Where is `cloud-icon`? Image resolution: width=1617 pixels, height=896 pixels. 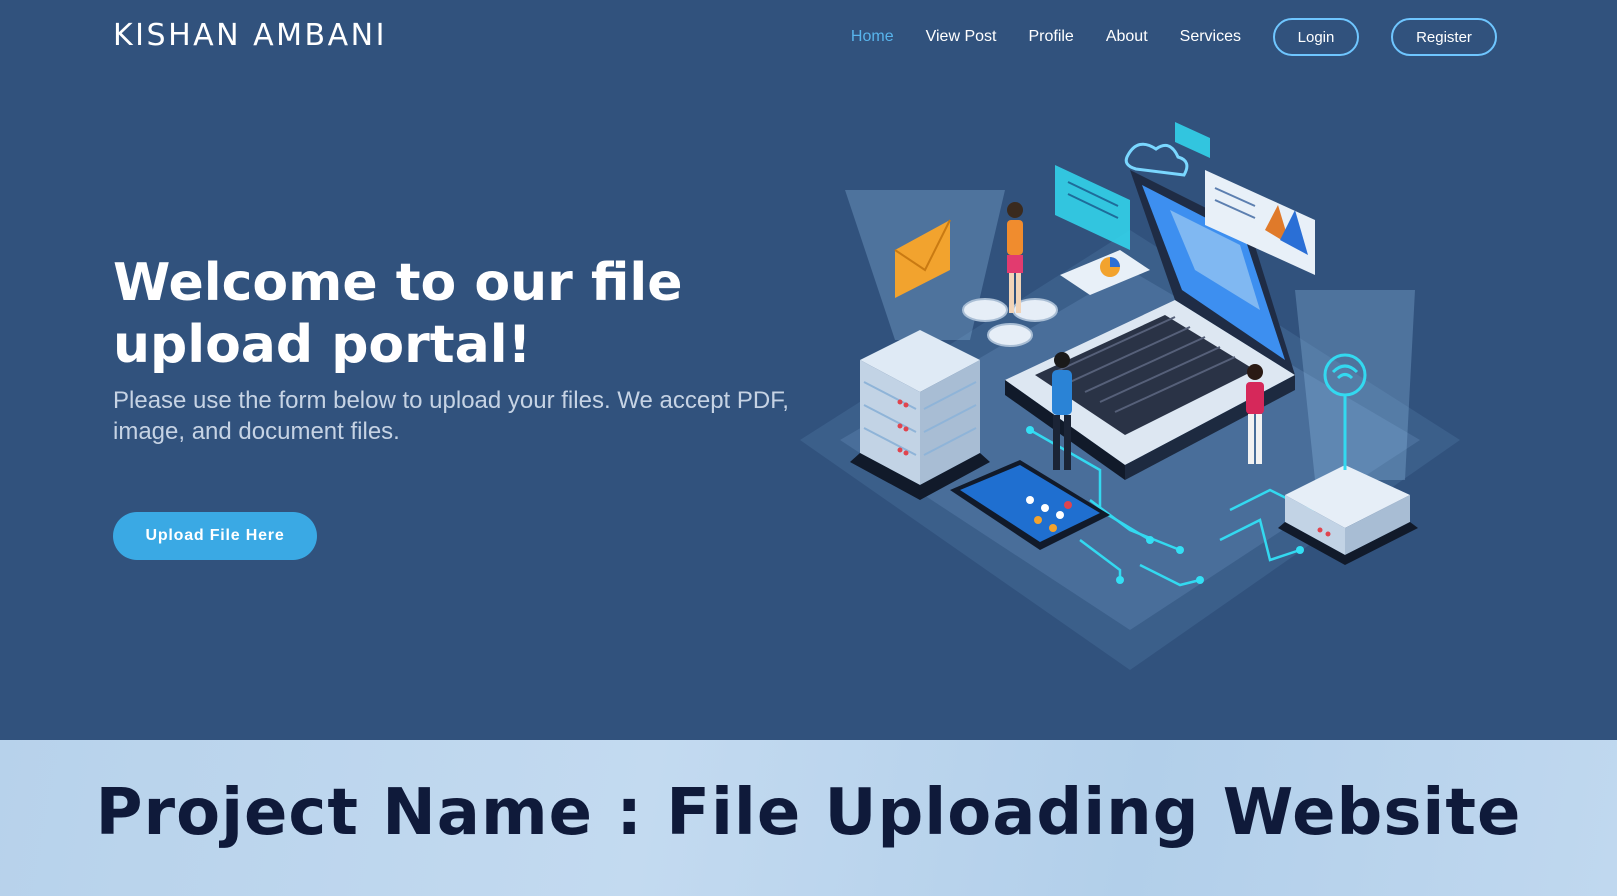
cloud-icon is located at coordinates (1156, 159).